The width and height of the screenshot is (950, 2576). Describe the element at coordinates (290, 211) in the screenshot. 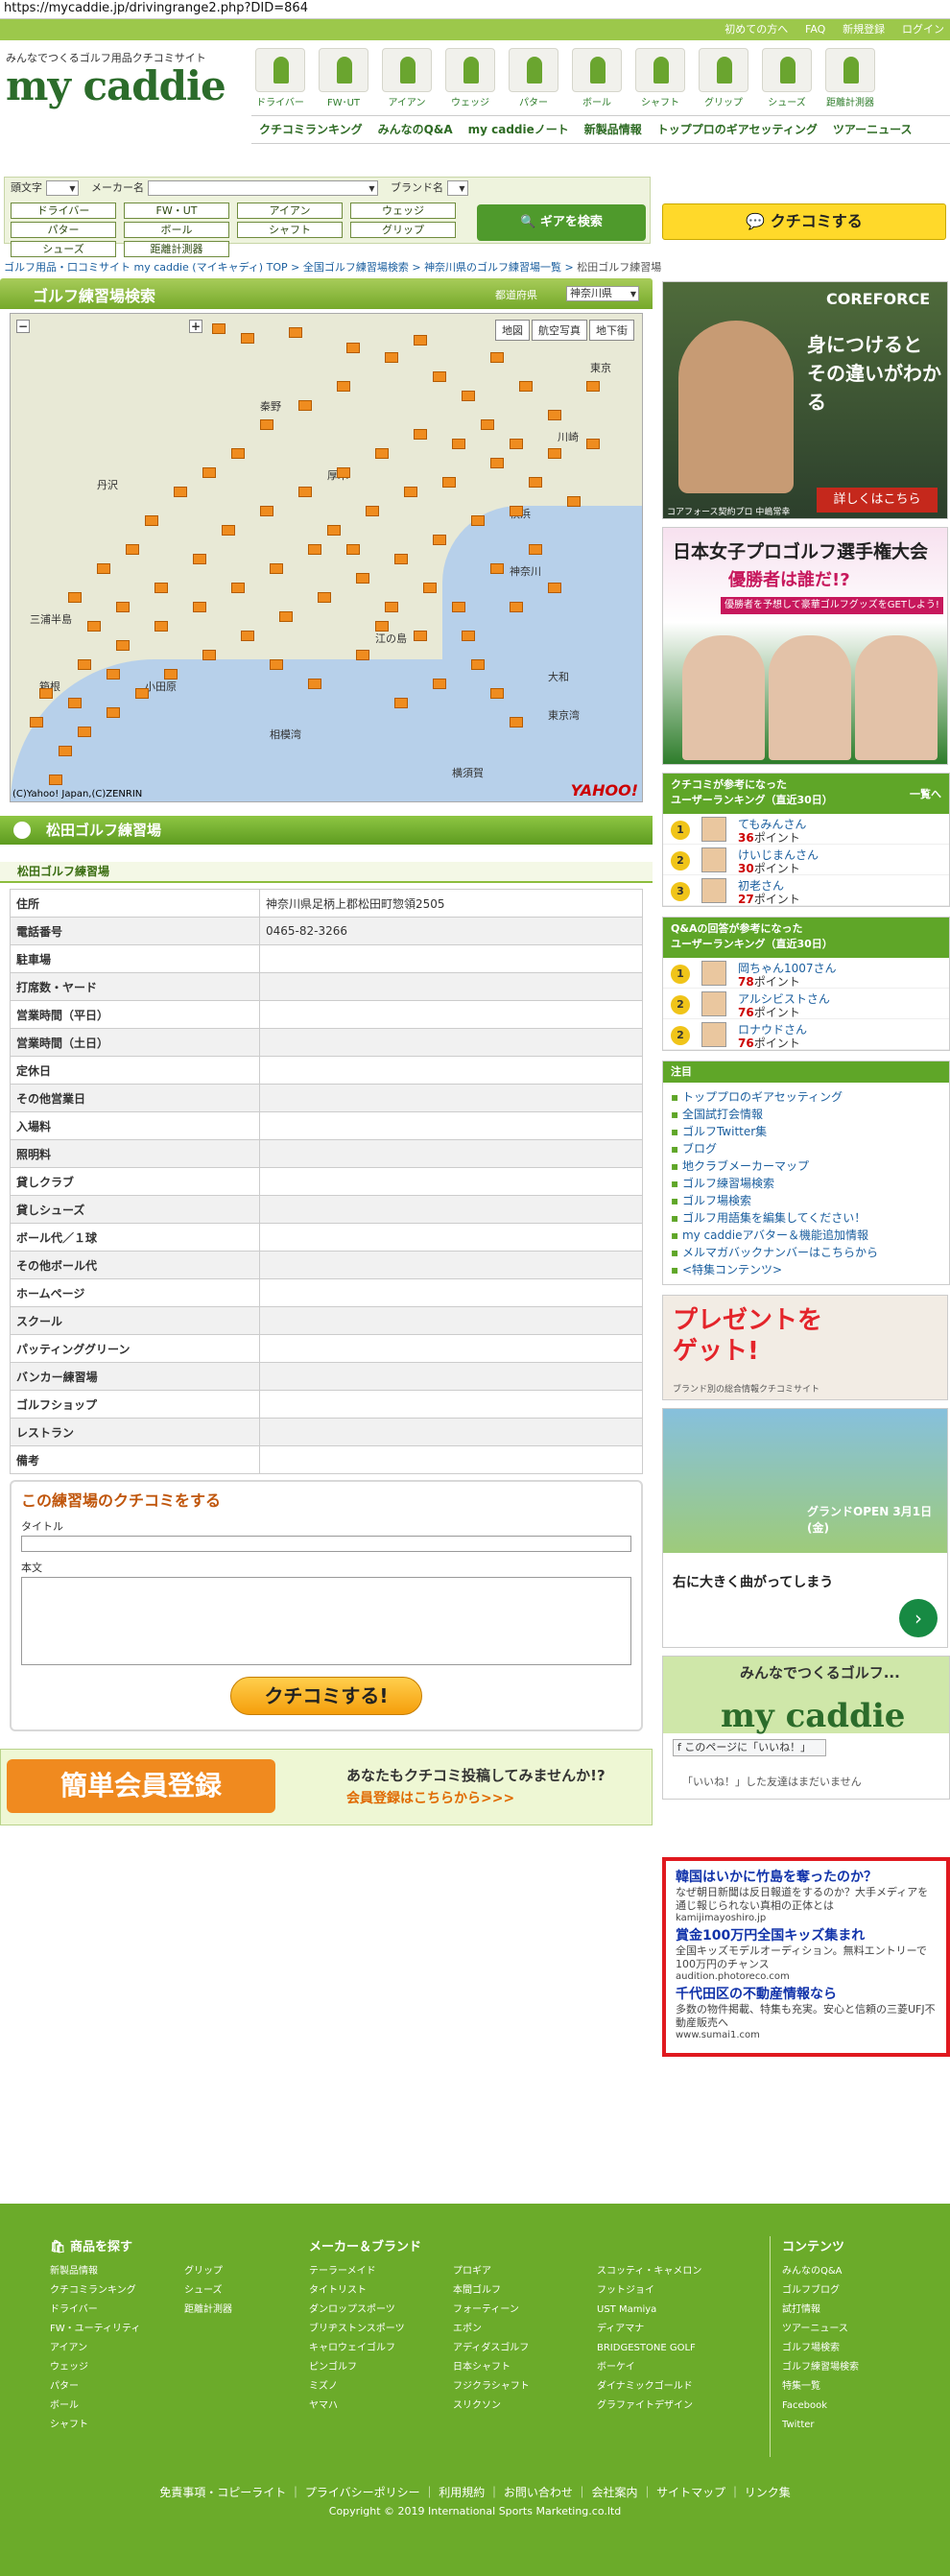

I see `search-iron-button: アイアン` at that location.